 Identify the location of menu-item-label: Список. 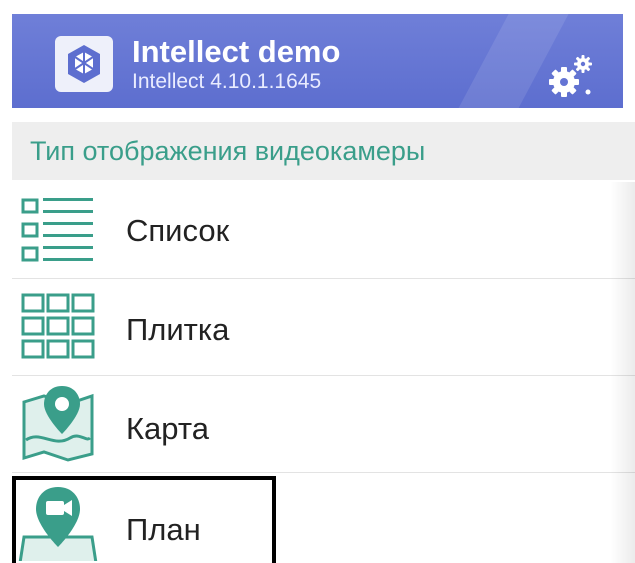
(178, 230).